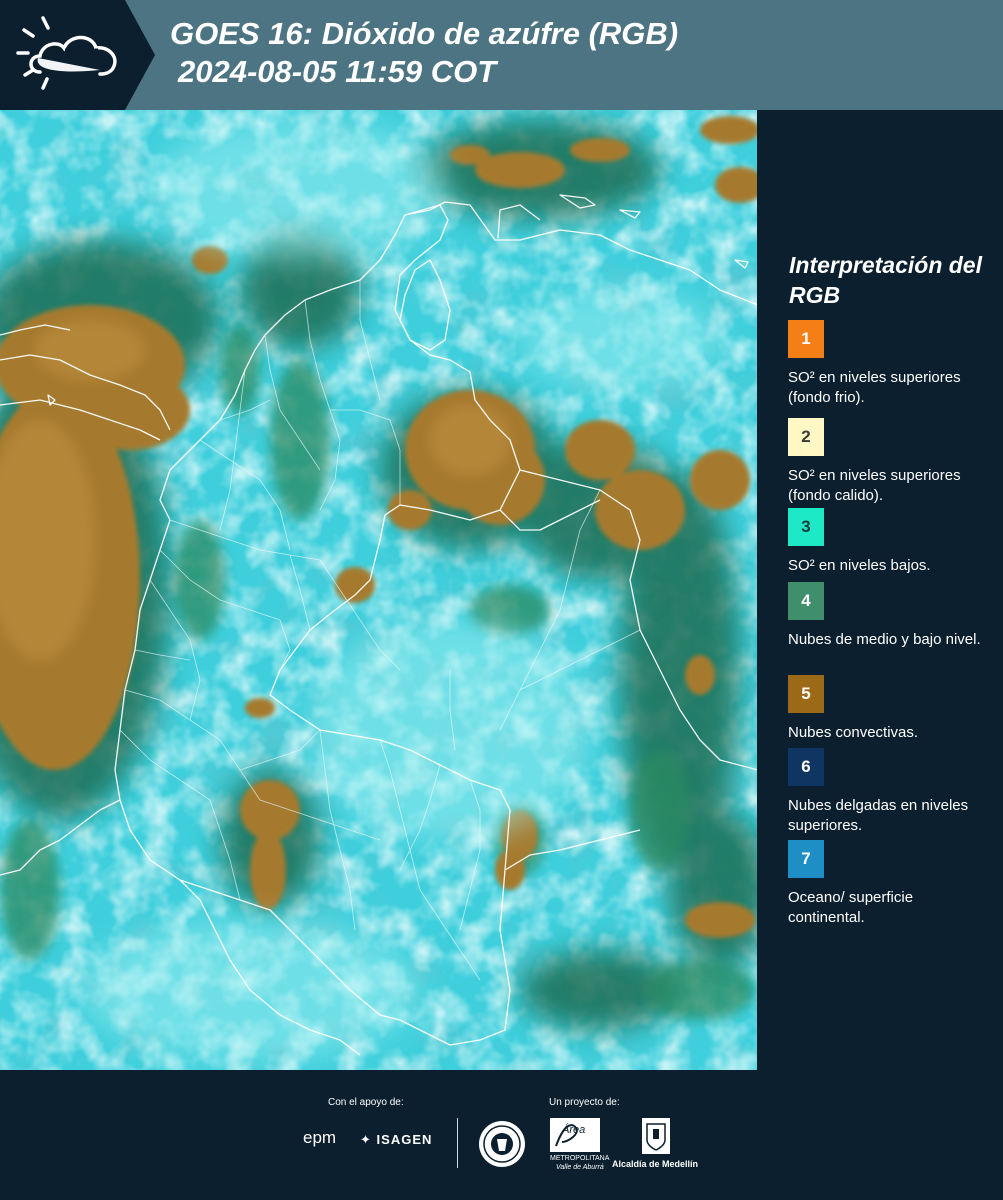 The width and height of the screenshot is (1003, 1200). I want to click on legend-desc-6: Nubes delgadas en niveles superiores., so click(878, 815).